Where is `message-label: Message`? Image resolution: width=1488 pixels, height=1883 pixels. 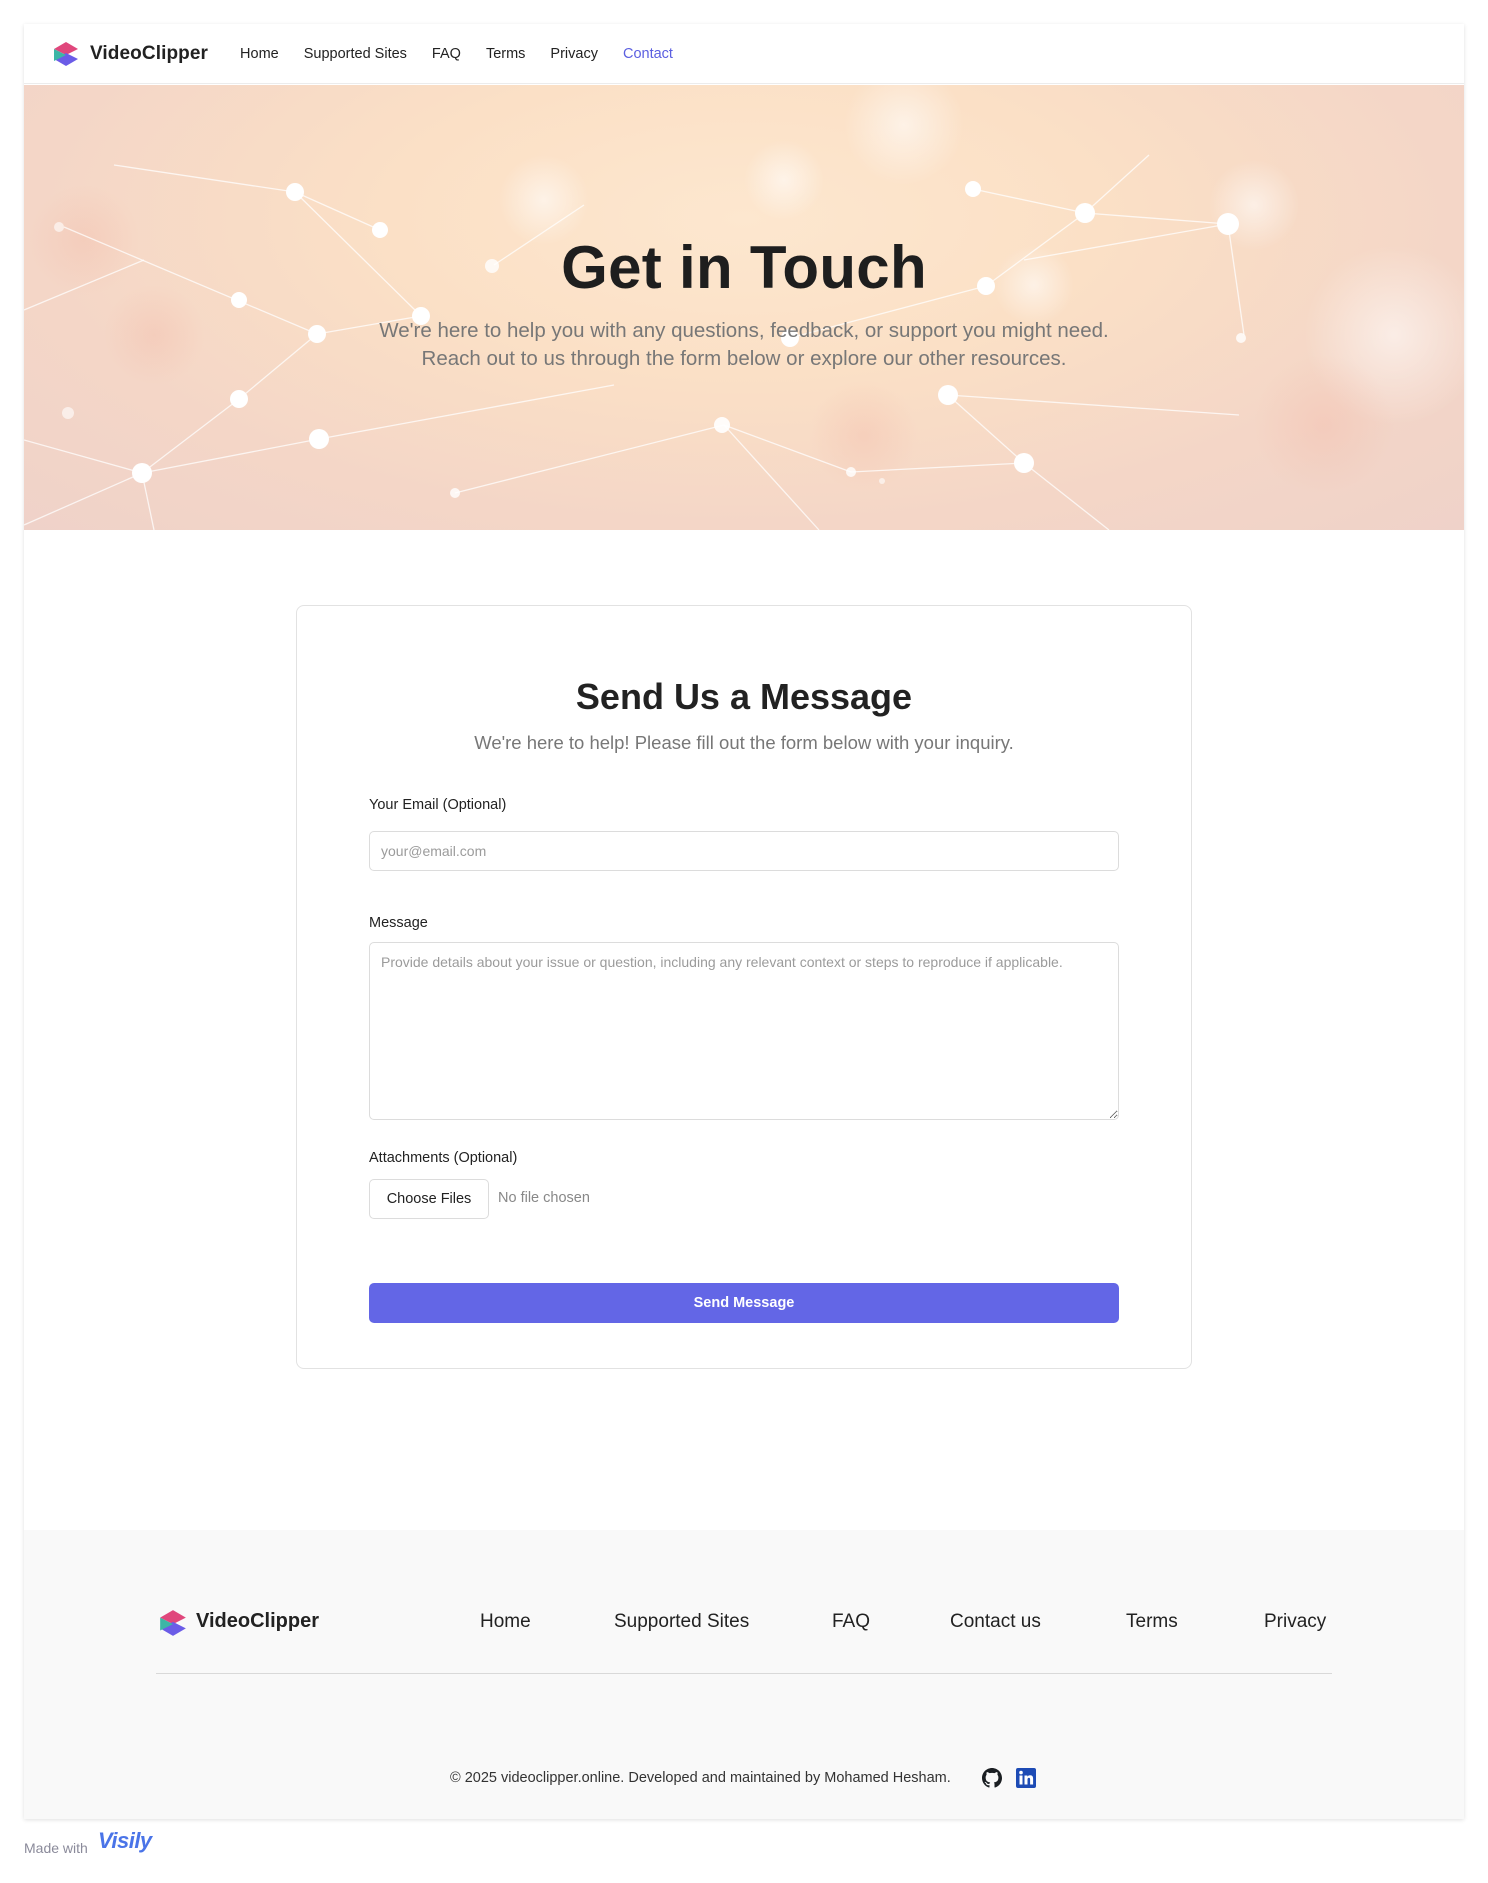
message-label: Message is located at coordinates (398, 923).